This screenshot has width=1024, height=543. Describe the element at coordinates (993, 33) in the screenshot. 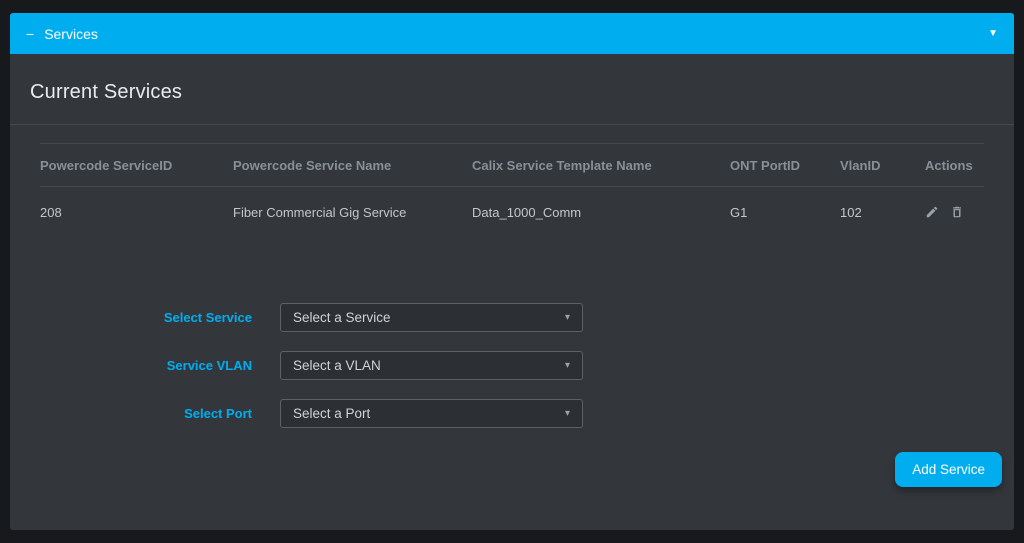

I see `chevron-down-icon: ▼` at that location.